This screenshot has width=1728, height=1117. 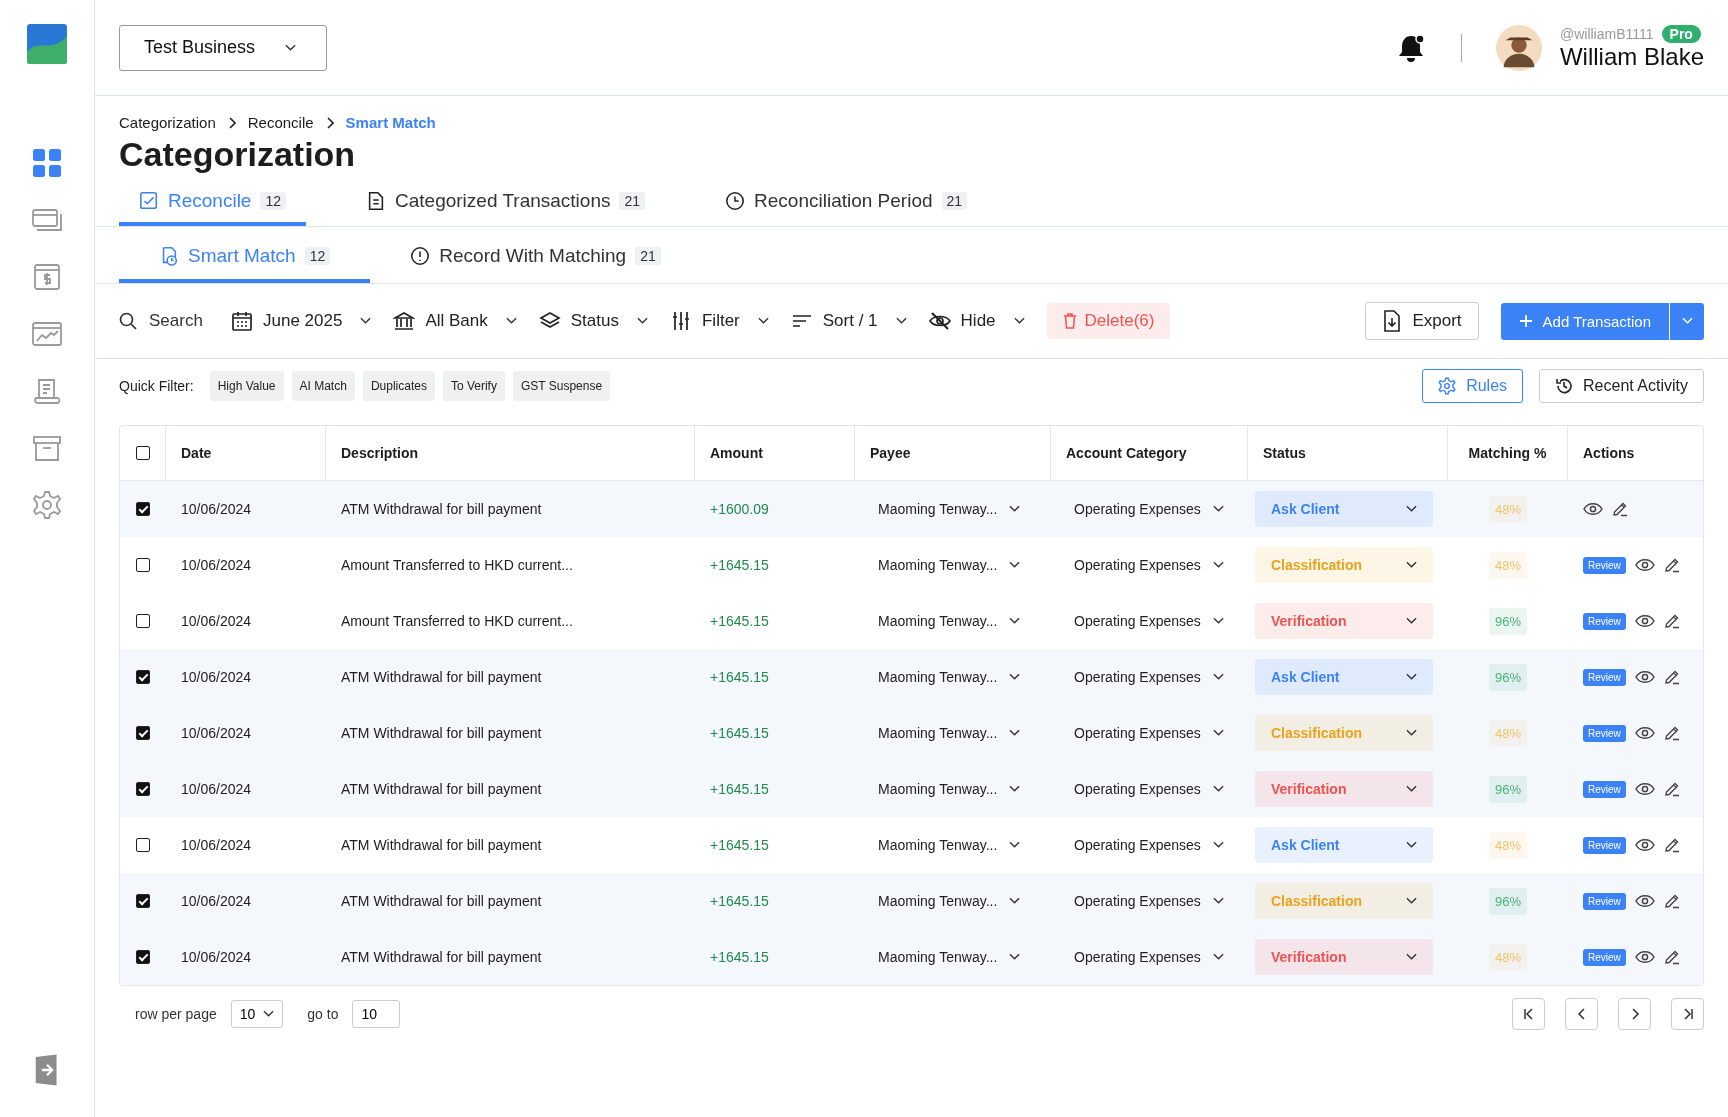 I want to click on chart-icon, so click(x=47, y=334).